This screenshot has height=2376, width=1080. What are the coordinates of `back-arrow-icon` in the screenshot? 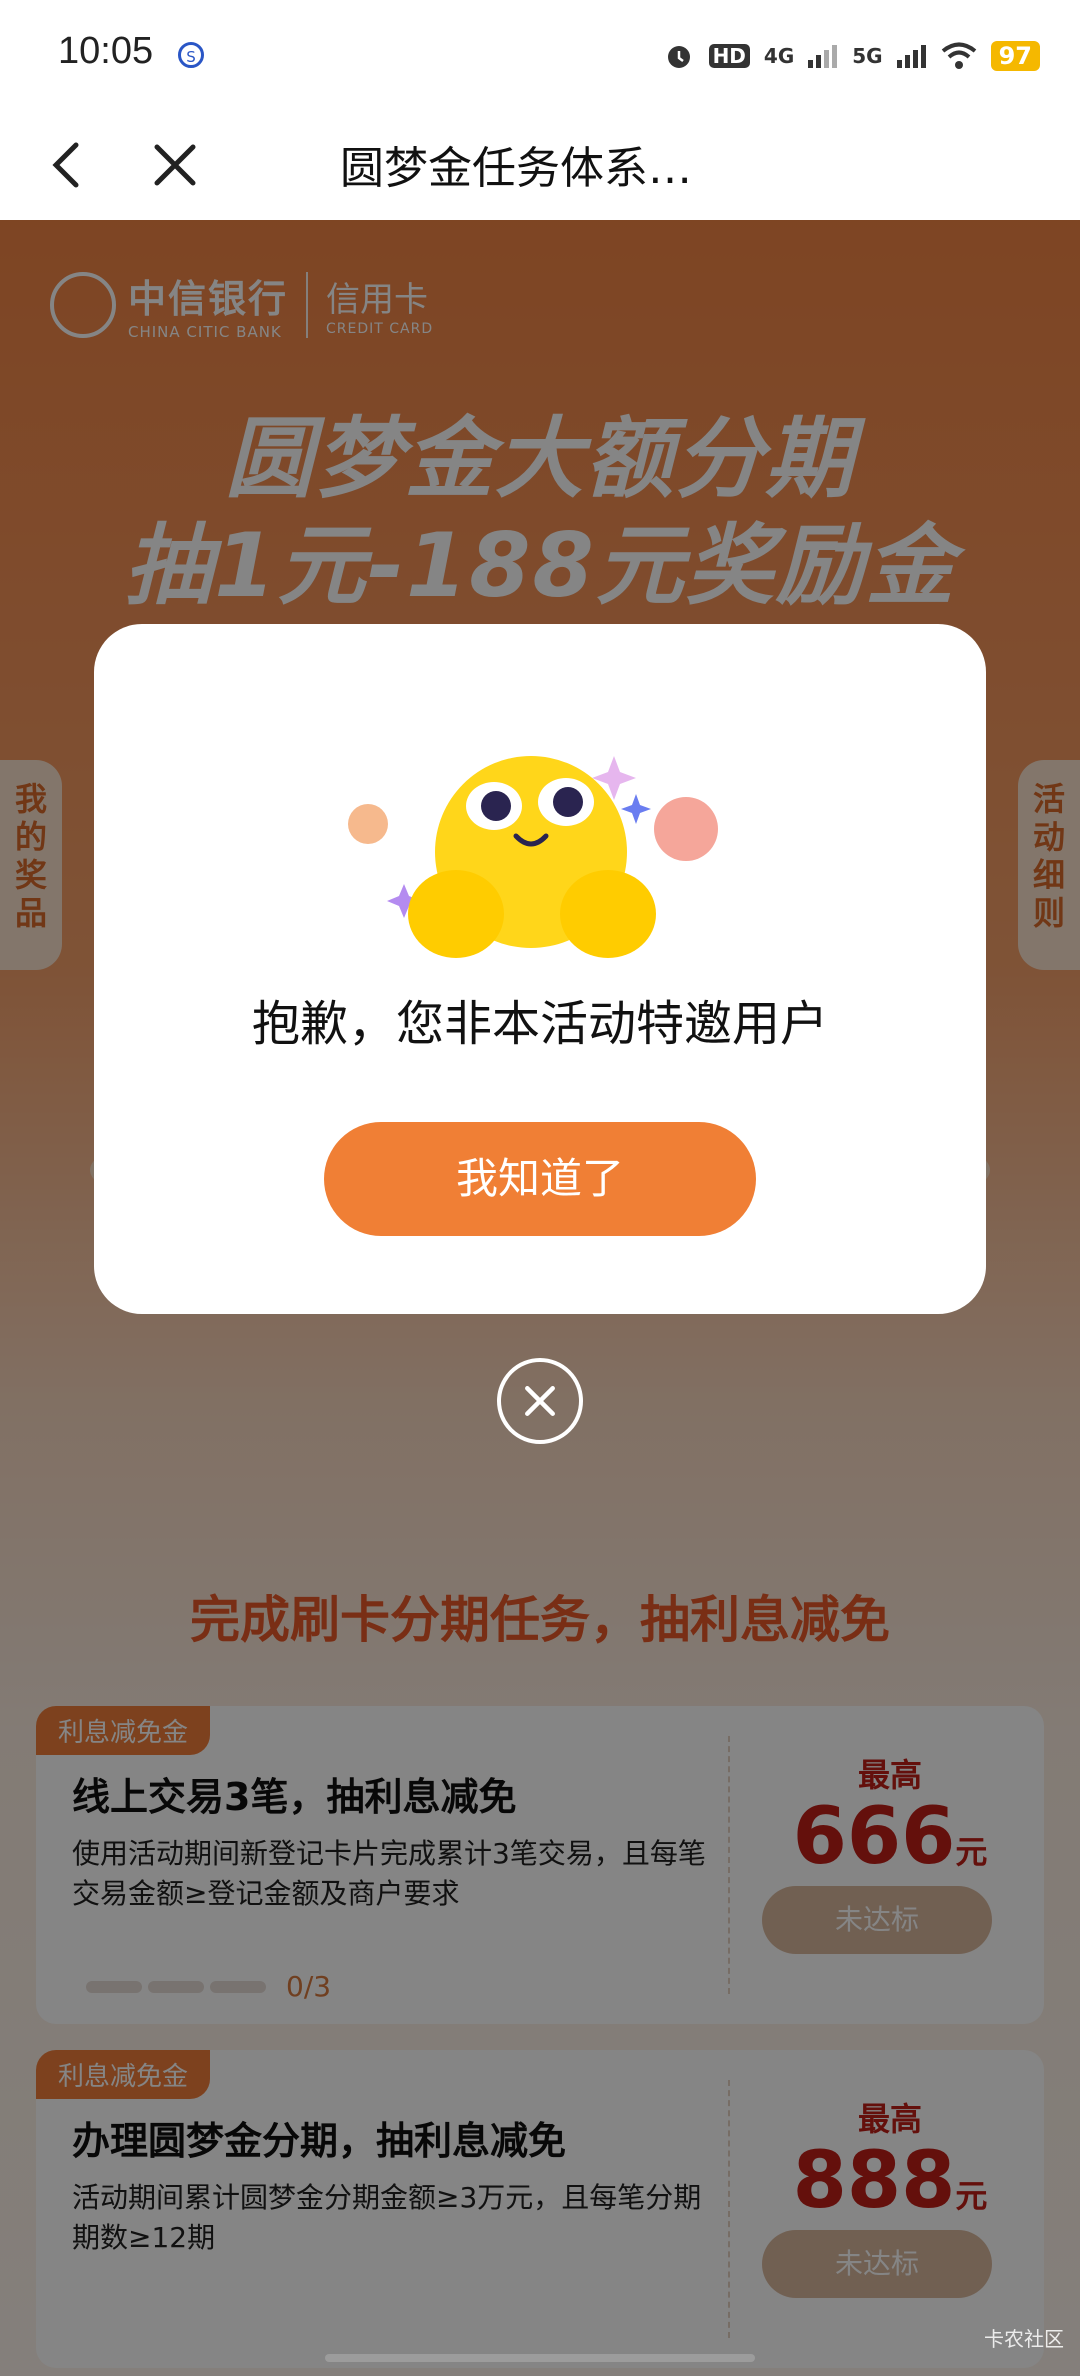 It's located at (70, 165).